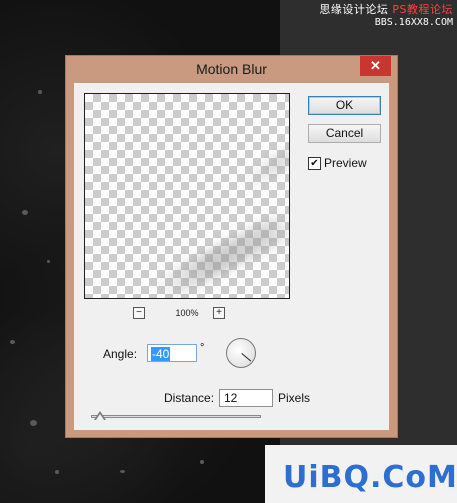 Image resolution: width=457 pixels, height=503 pixels. Describe the element at coordinates (100, 417) in the screenshot. I see `distance-slider-thumb-inner` at that location.